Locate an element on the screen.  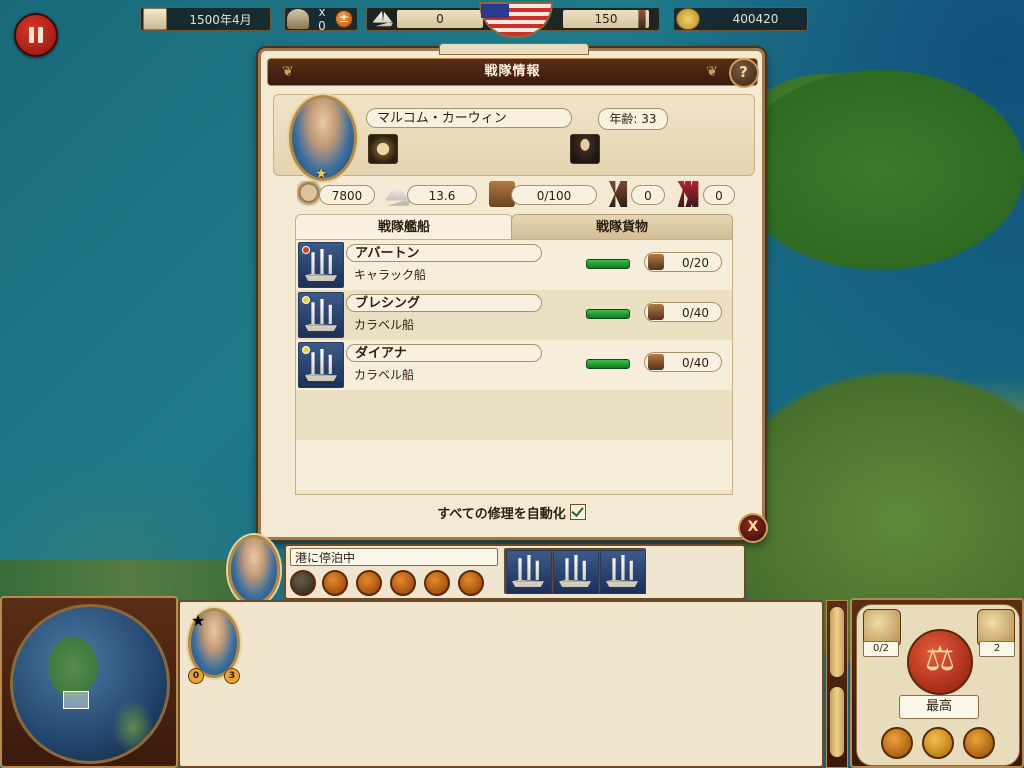
badge-left: 0 is located at coordinates (196, 676).